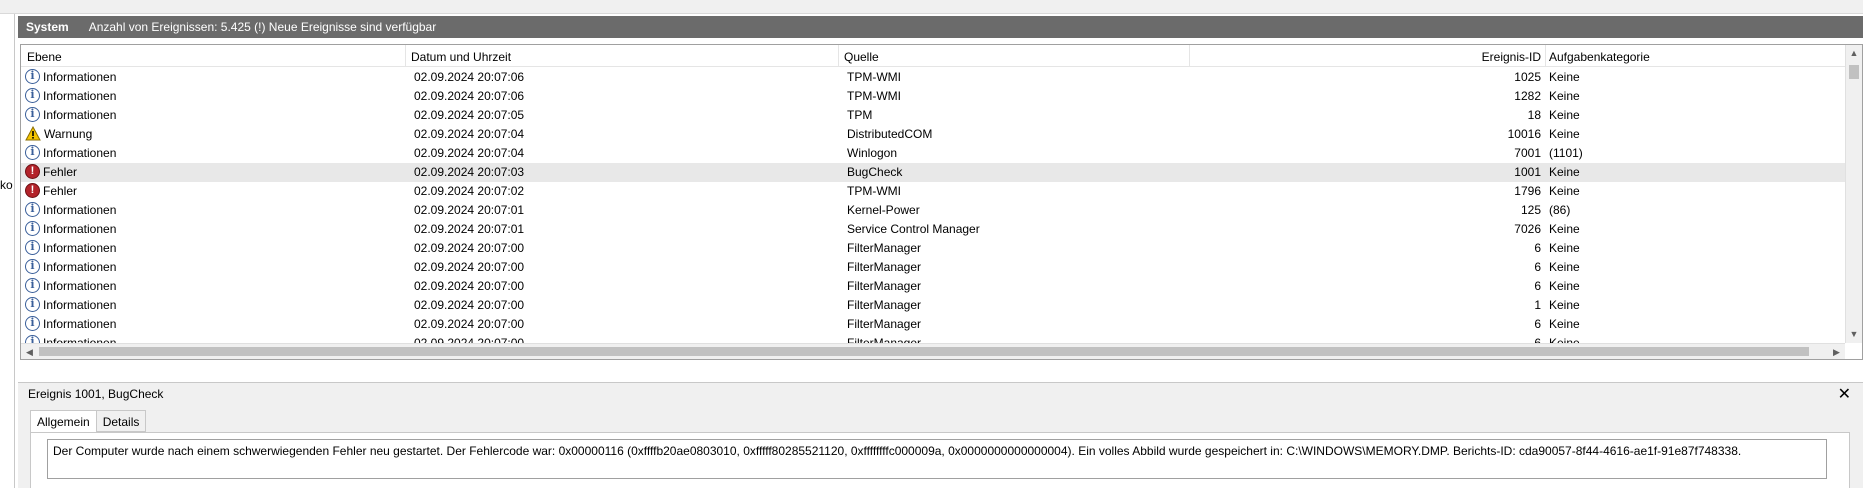 The width and height of the screenshot is (1863, 488). Describe the element at coordinates (121, 421) in the screenshot. I see `tab-details: Details` at that location.